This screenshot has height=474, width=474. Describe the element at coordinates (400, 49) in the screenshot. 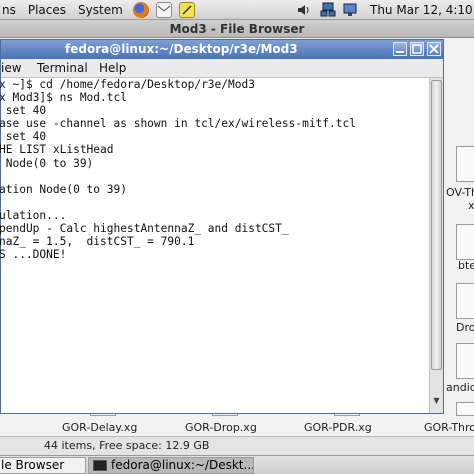

I see `minimize-button` at that location.